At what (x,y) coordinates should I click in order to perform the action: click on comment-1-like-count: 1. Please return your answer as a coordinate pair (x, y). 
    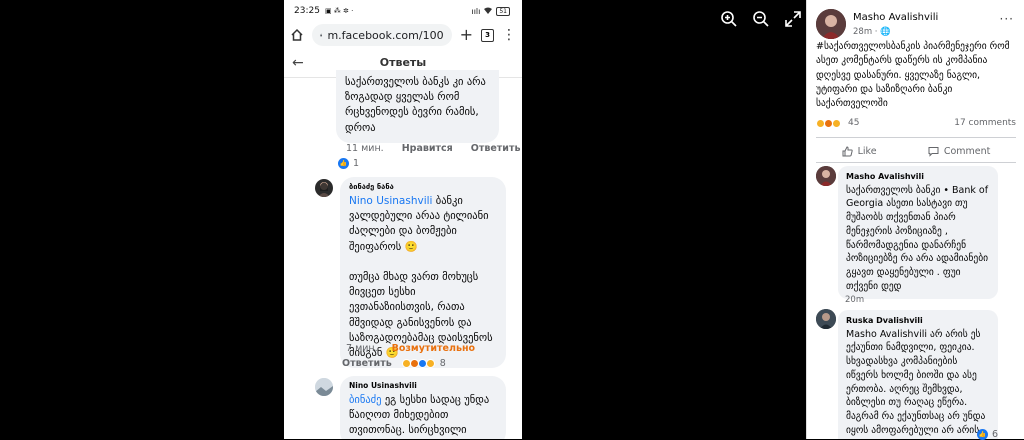
    Looking at the image, I should click on (356, 163).